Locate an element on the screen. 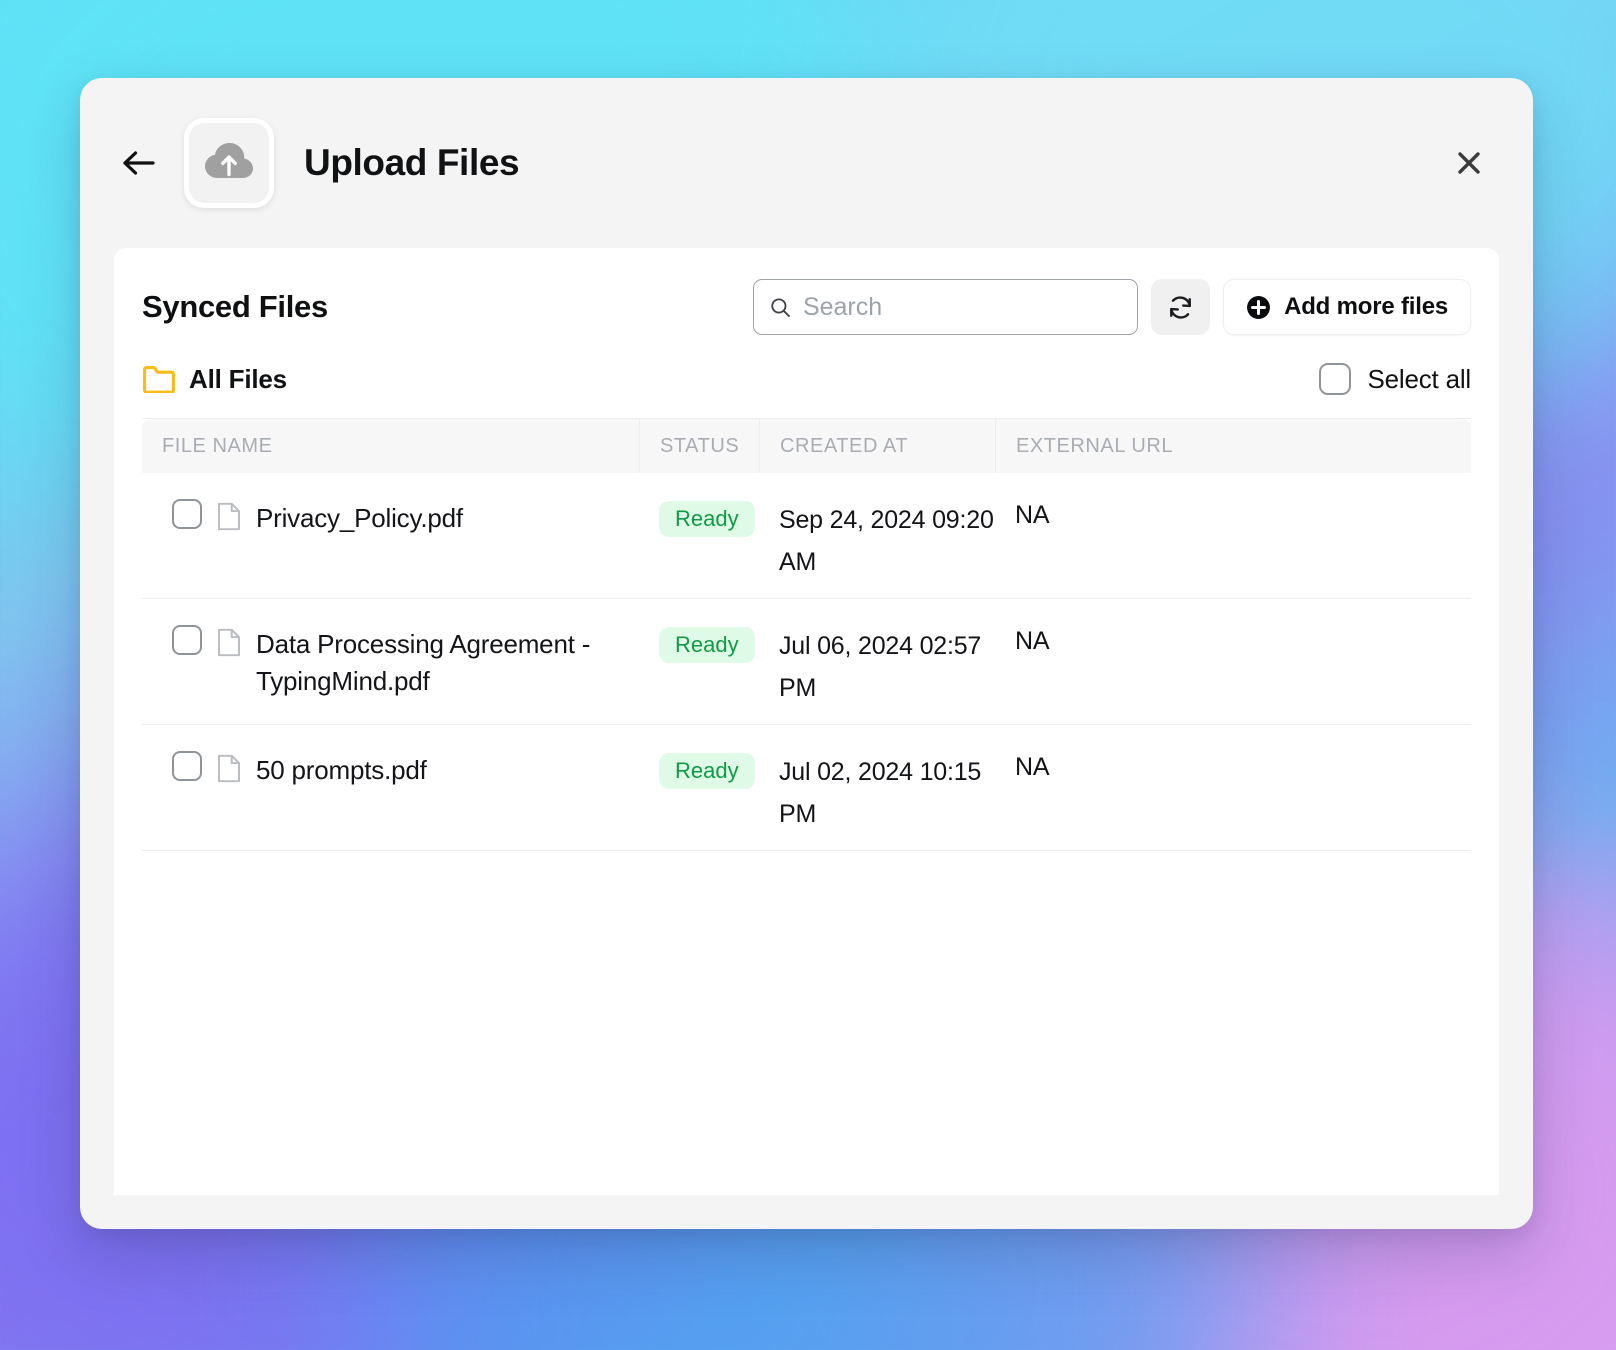  select-all-checkbox is located at coordinates (1334, 379).